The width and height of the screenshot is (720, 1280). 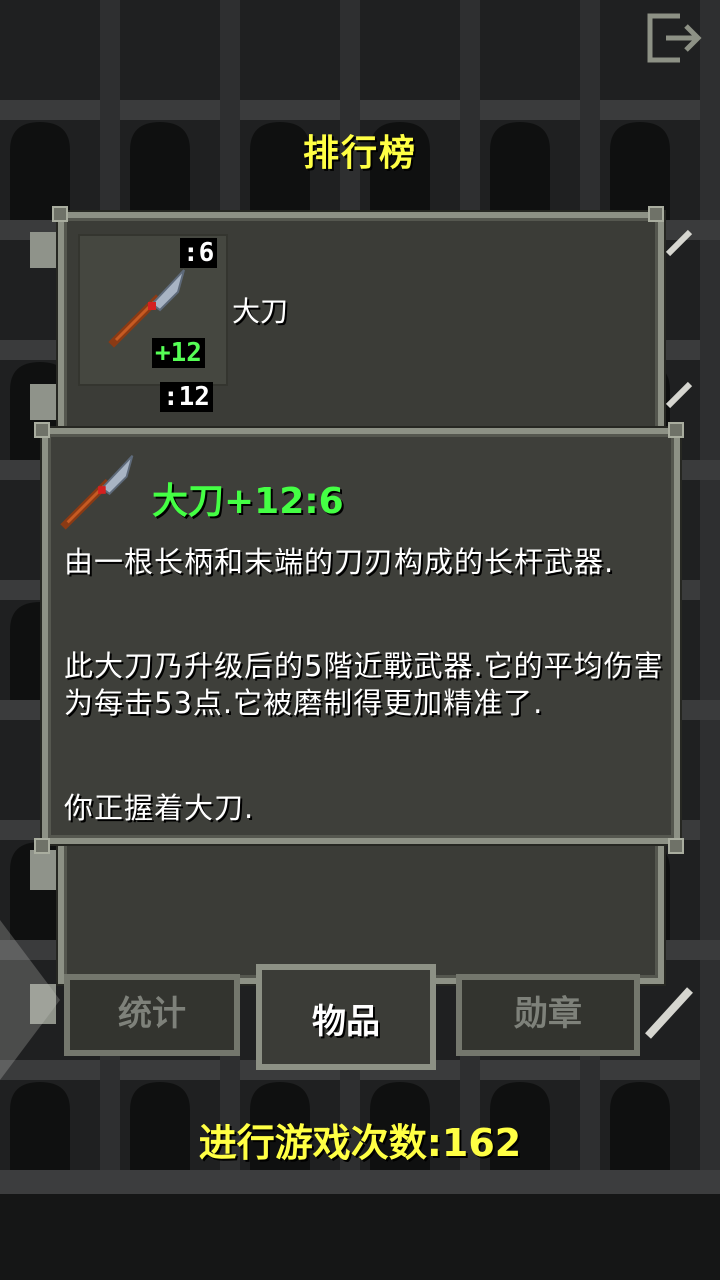 I want to click on item-info-title: 大刀+12:6, so click(x=248, y=501).